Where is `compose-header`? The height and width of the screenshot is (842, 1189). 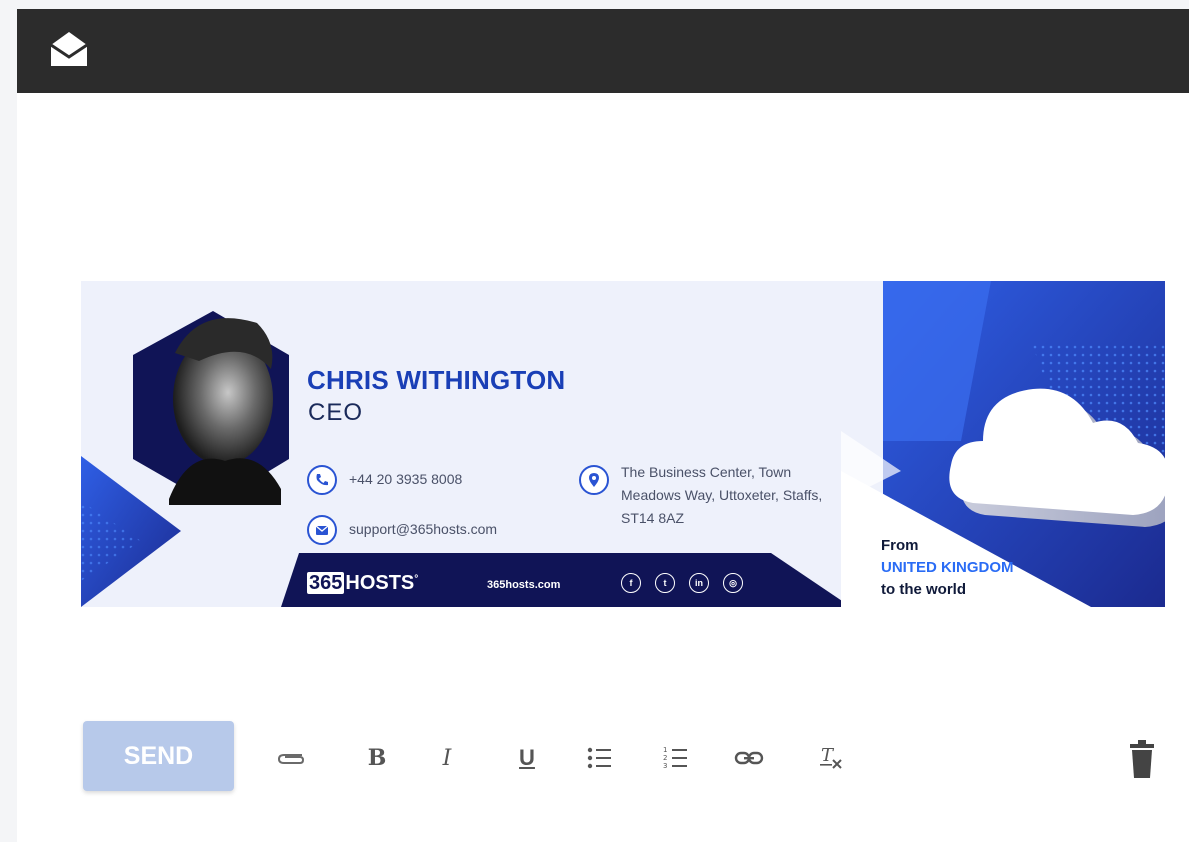 compose-header is located at coordinates (603, 51).